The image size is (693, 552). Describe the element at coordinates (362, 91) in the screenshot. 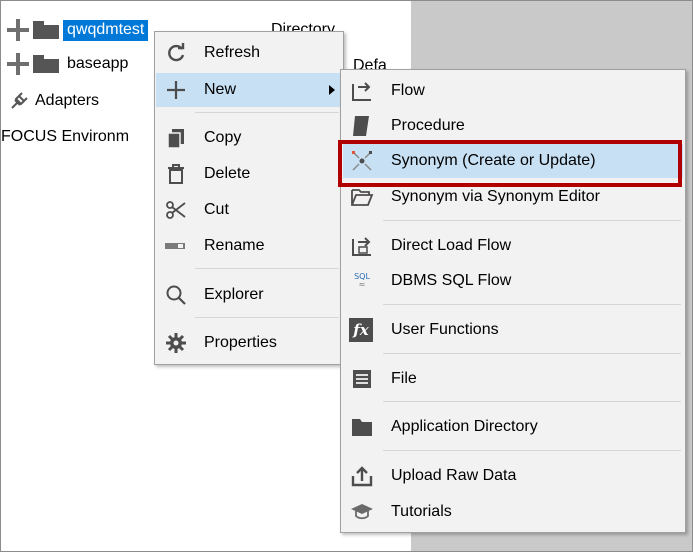

I see `flow-icon` at that location.